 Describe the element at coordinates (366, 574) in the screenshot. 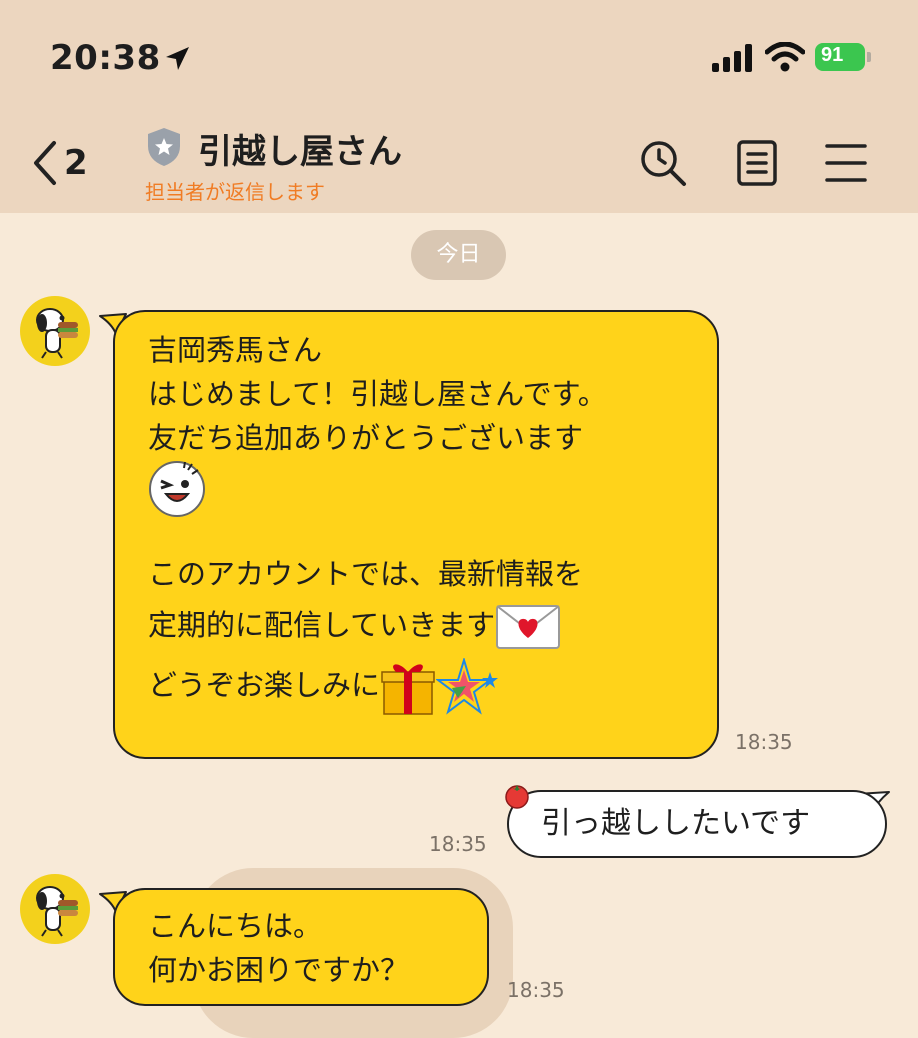

I see `message-line: このアカウントでは、最新情報を` at that location.